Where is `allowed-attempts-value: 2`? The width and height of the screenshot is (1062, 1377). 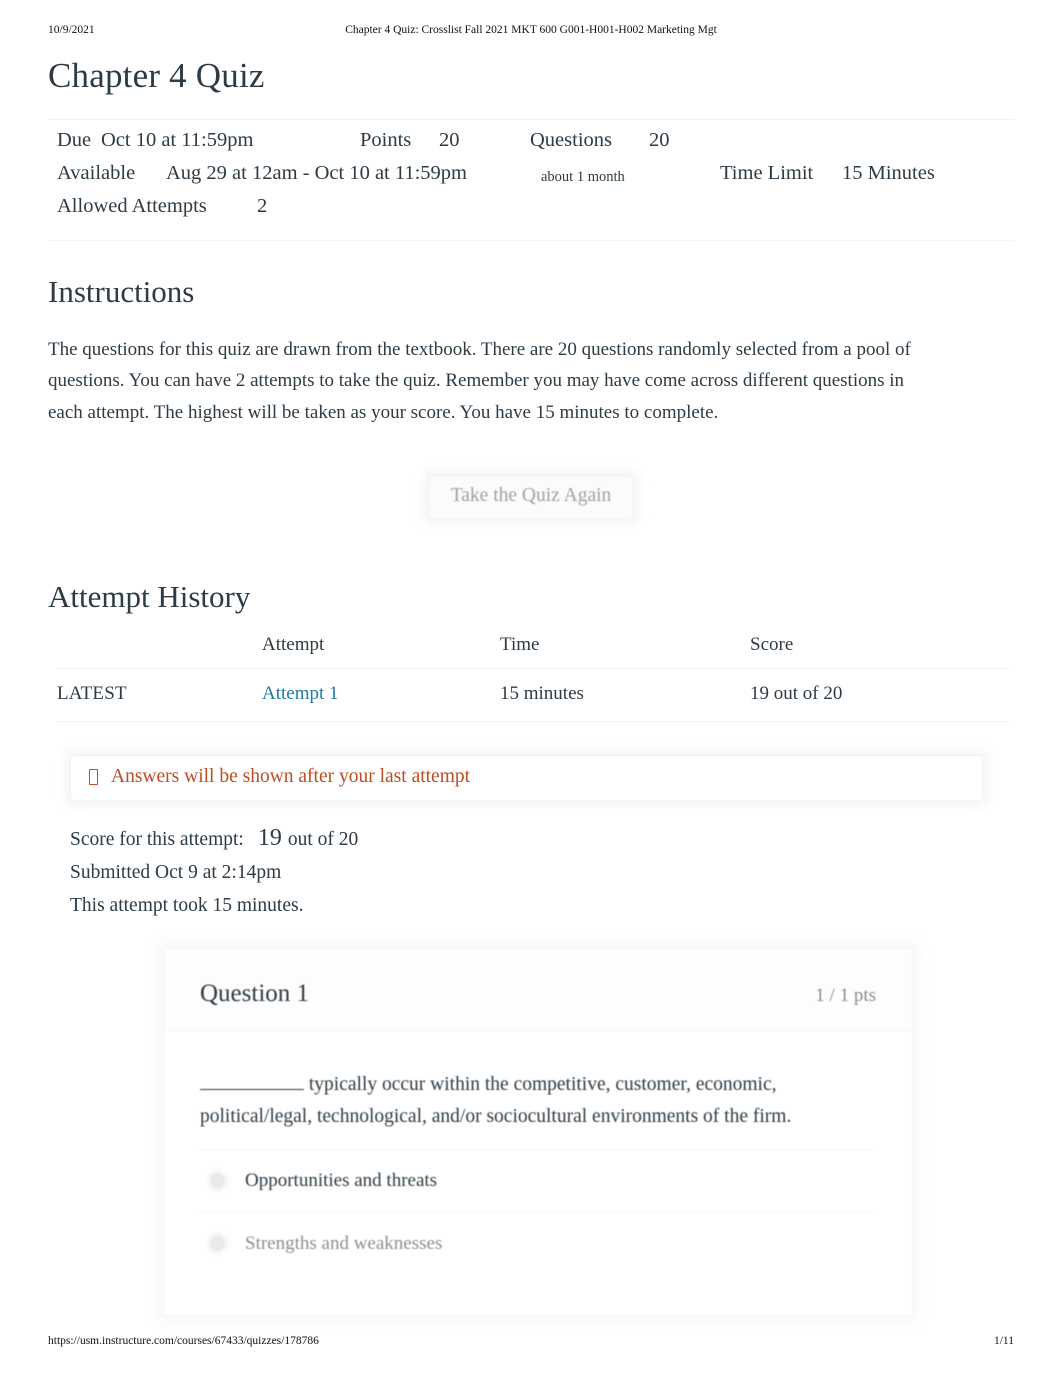 allowed-attempts-value: 2 is located at coordinates (262, 206).